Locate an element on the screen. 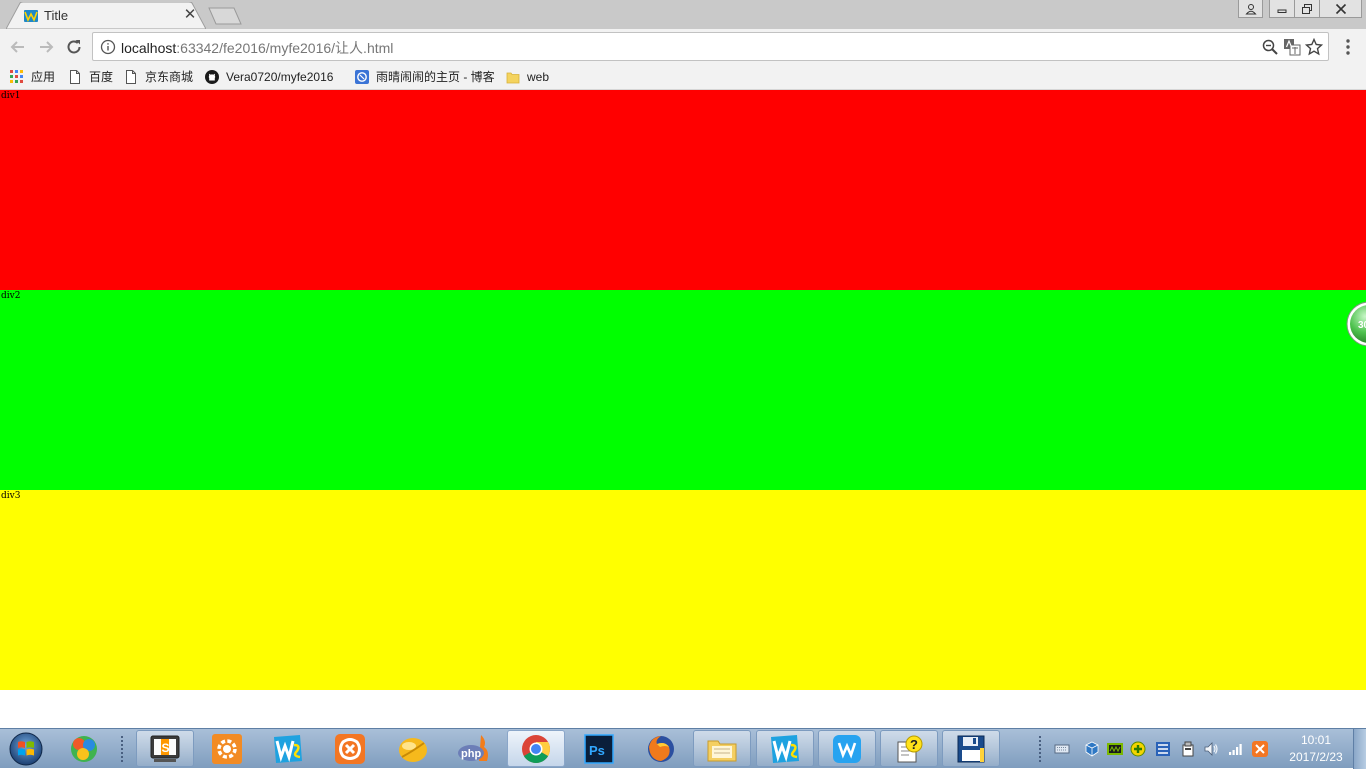 Image resolution: width=1366 pixels, height=769 pixels. volume-icon is located at coordinates (1211, 749).